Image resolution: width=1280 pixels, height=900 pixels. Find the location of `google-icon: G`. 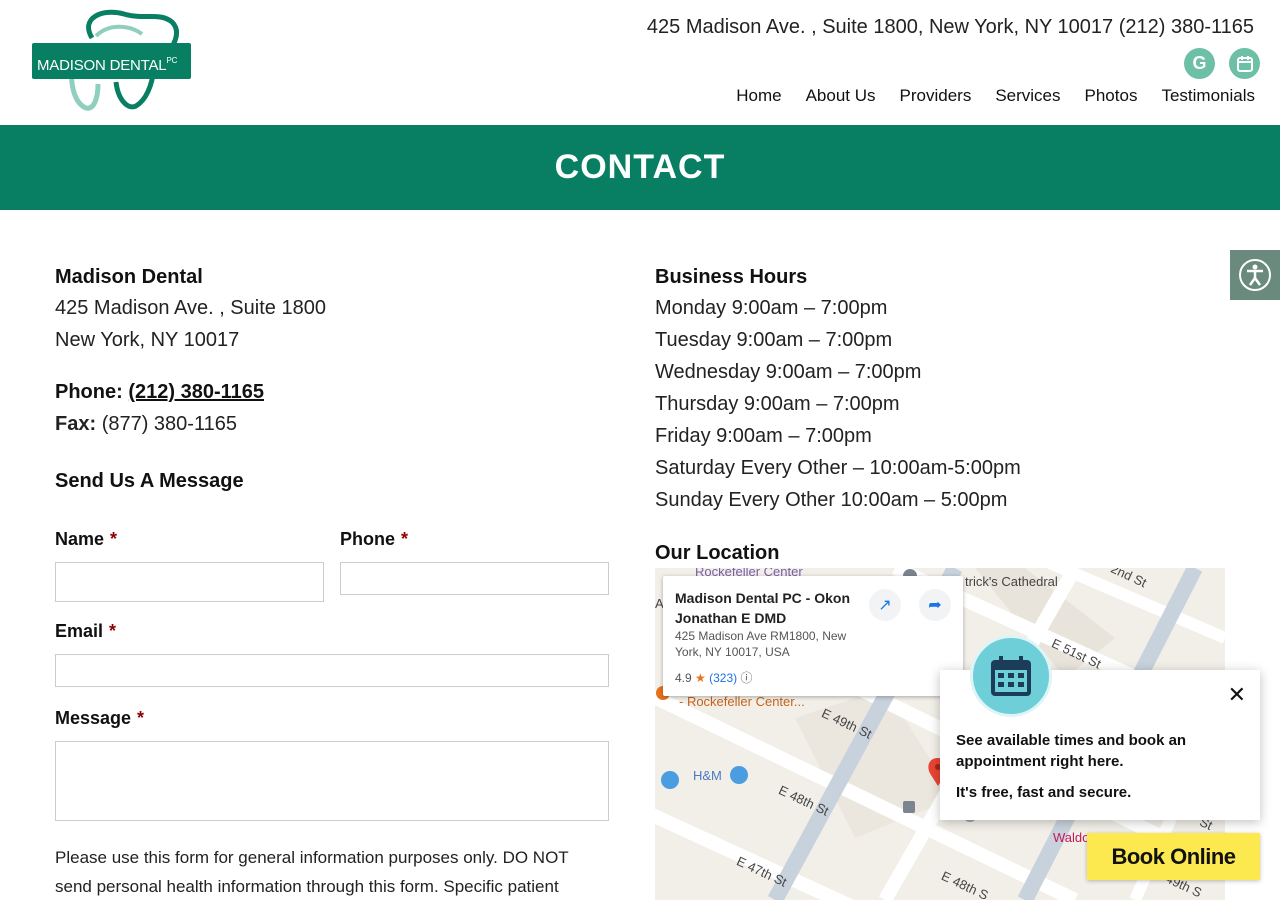

google-icon: G is located at coordinates (1199, 63).